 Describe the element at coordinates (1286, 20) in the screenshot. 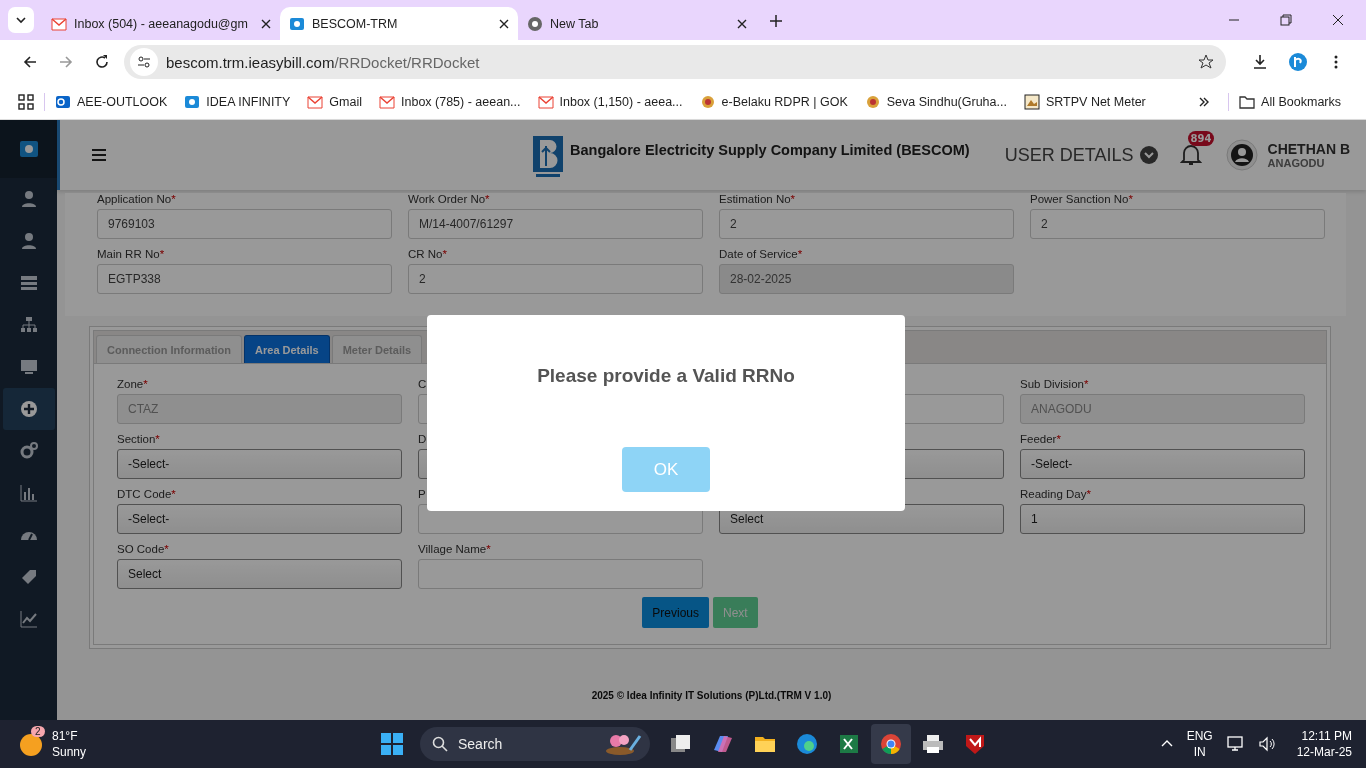

I see `restore-icon` at that location.